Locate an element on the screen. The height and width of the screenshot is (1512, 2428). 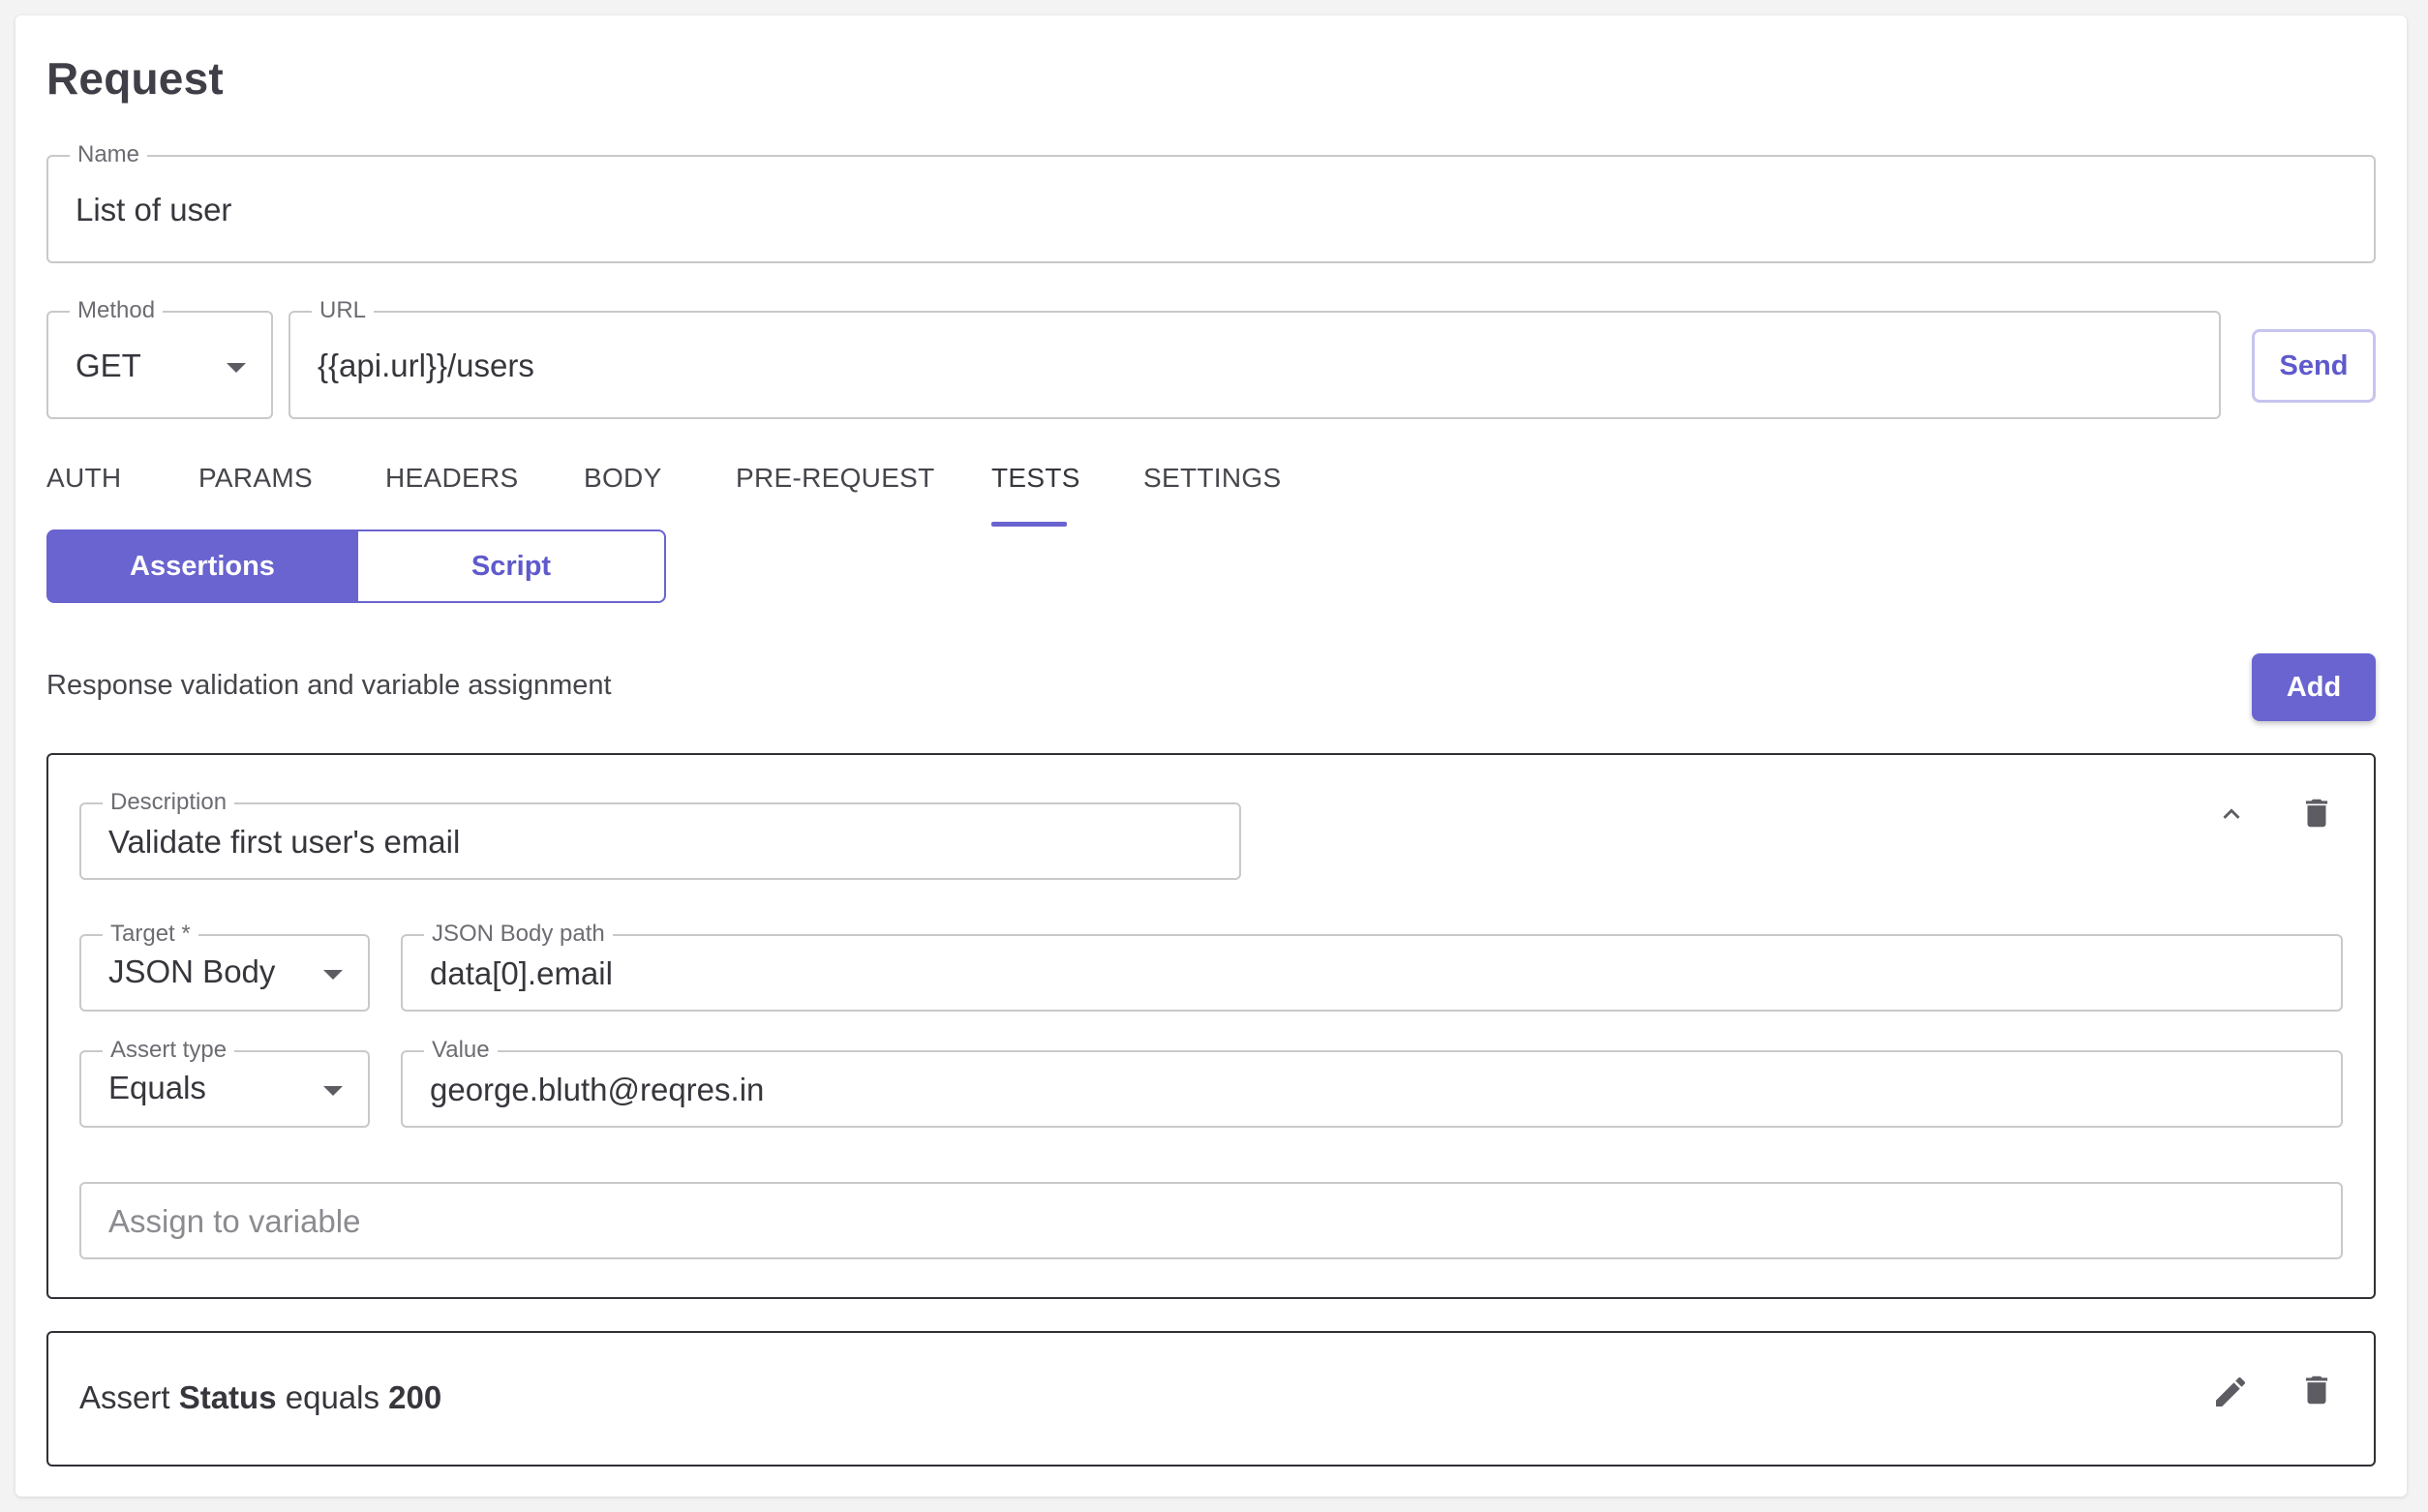
method-select-value: GET is located at coordinates (109, 365).